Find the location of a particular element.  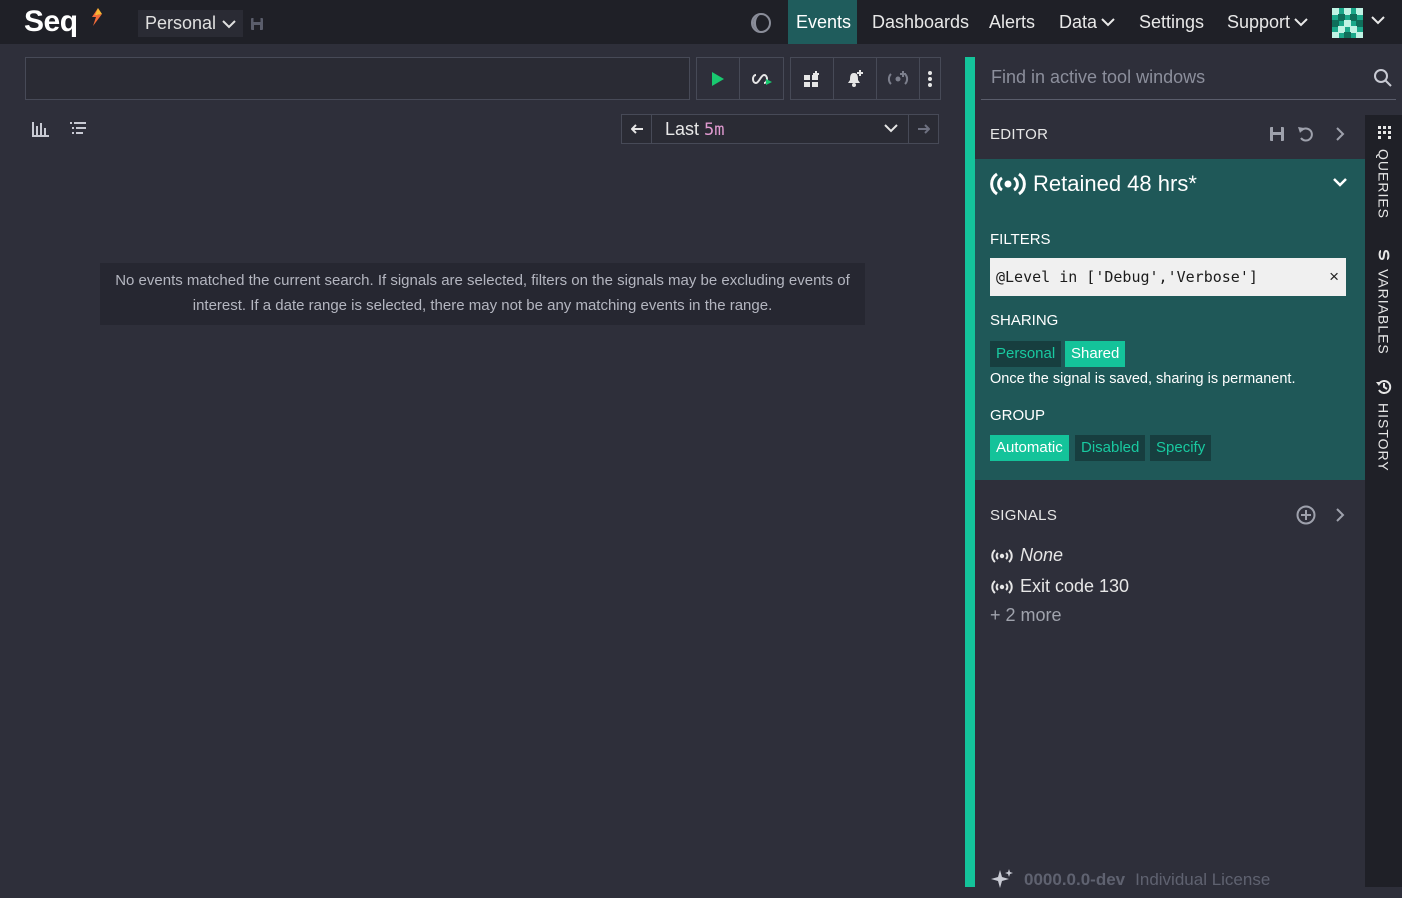

group-specify-option: Specify is located at coordinates (1181, 448).